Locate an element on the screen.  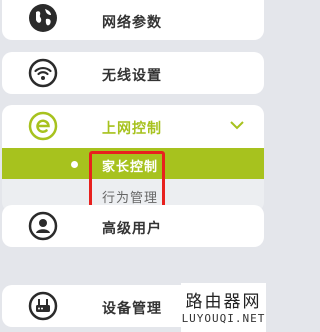
site-watermark: 路由器网 LUYOUQI.NET is located at coordinates (223, 307).